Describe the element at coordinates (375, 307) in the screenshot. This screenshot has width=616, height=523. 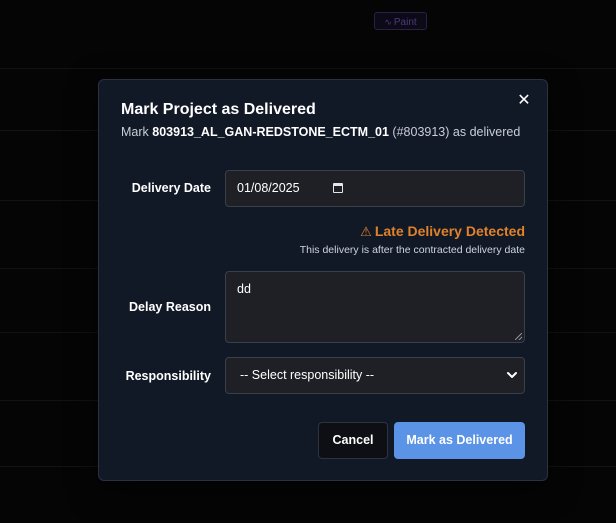
I see `delay-reason-textarea: dd` at that location.